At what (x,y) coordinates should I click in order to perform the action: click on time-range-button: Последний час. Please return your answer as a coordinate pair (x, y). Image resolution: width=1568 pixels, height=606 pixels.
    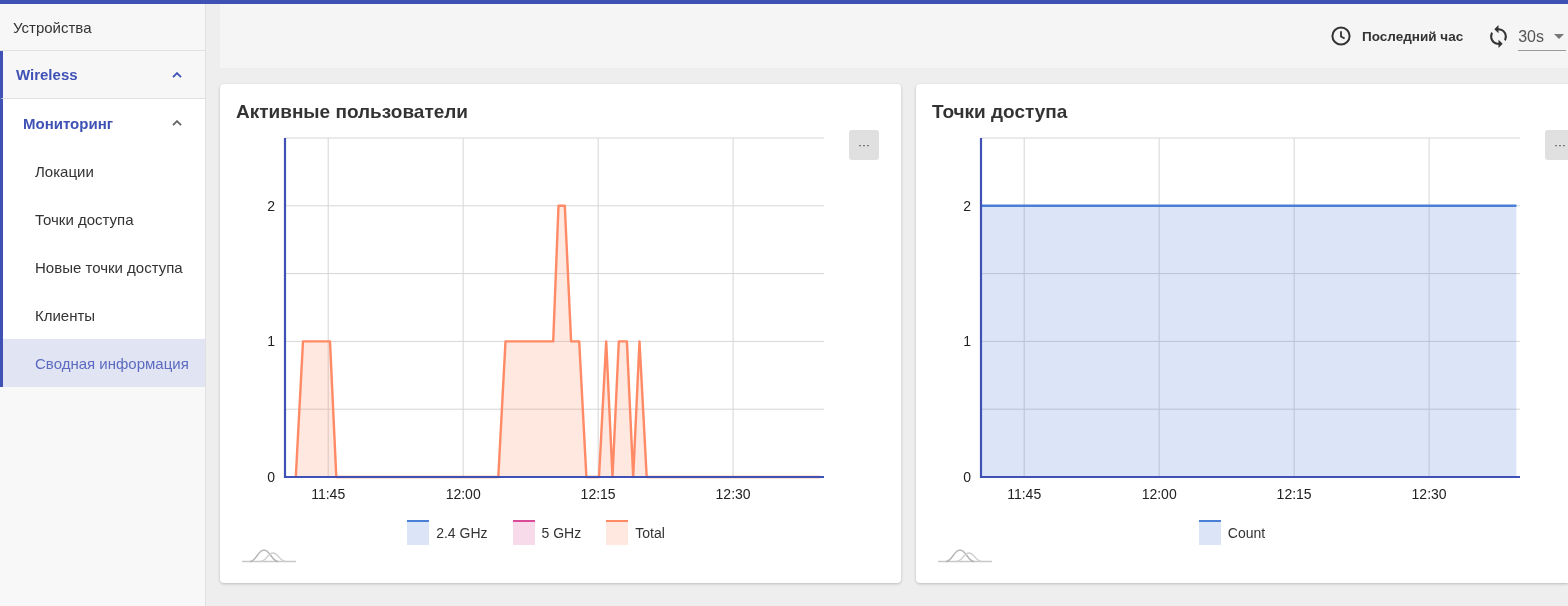
    Looking at the image, I should click on (1397, 36).